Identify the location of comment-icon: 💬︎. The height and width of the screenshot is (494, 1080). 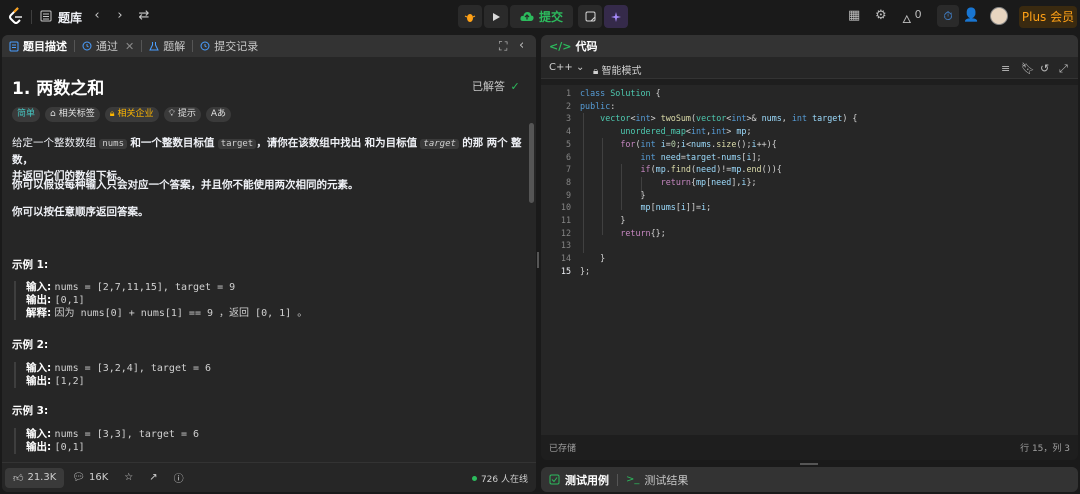
(78, 477).